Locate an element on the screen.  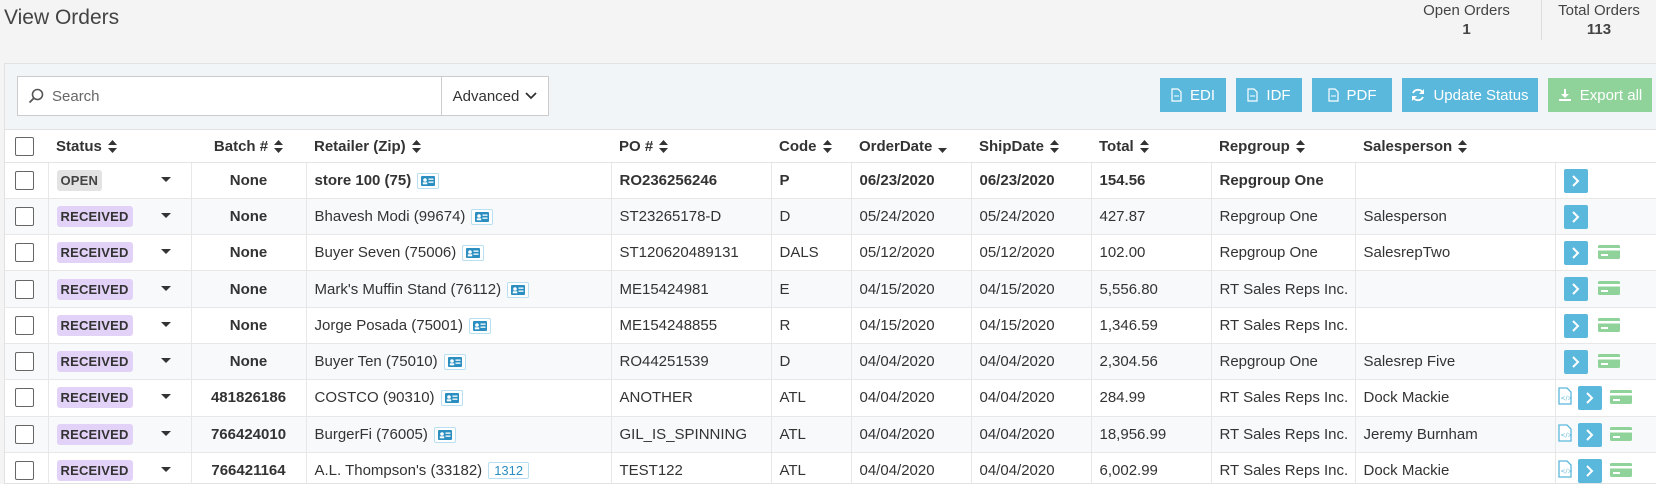
header-repgroup-label: Repgroup is located at coordinates (1254, 146).